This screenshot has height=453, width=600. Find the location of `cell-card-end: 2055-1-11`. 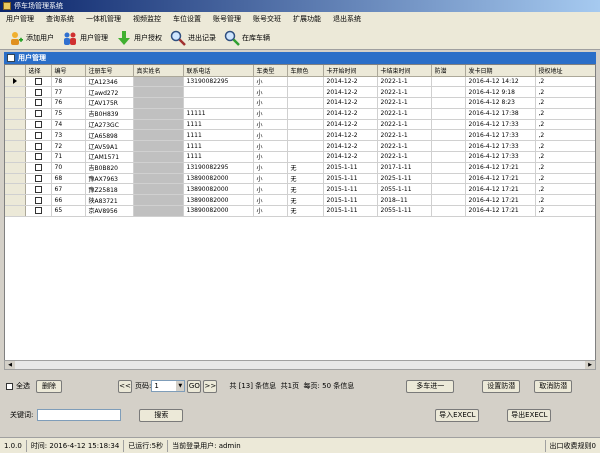

cell-card-end: 2055-1-11 is located at coordinates (404, 211).